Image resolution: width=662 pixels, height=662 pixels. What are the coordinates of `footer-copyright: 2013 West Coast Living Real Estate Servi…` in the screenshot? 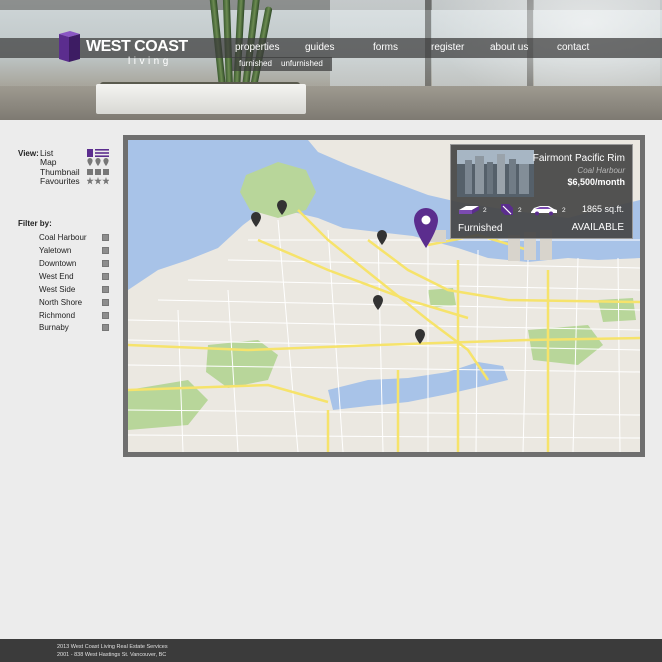 It's located at (112, 647).